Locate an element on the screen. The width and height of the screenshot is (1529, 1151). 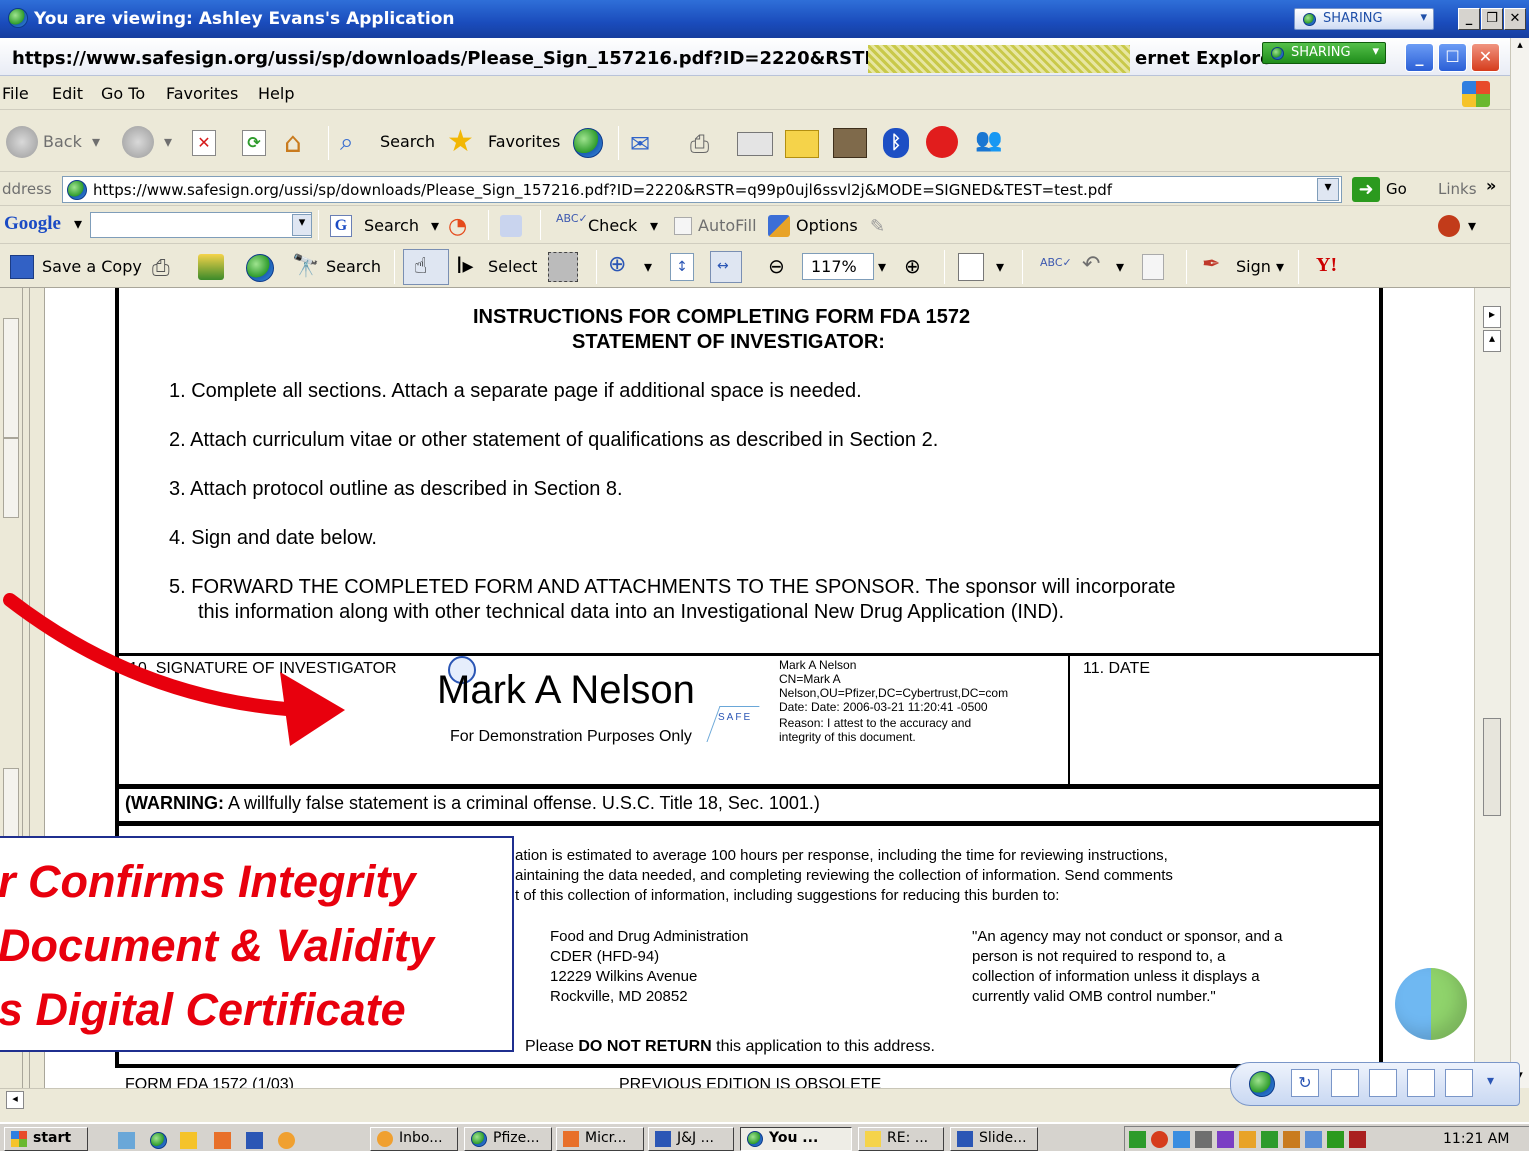
mail-icon: ✉ is located at coordinates (647, 144).